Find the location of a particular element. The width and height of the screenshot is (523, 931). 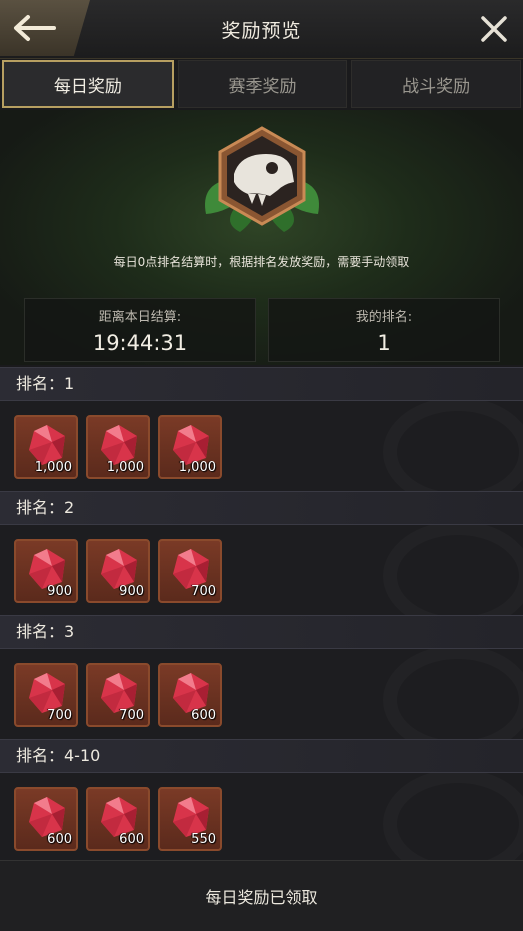

reward-quantity: 550 is located at coordinates (203, 839).